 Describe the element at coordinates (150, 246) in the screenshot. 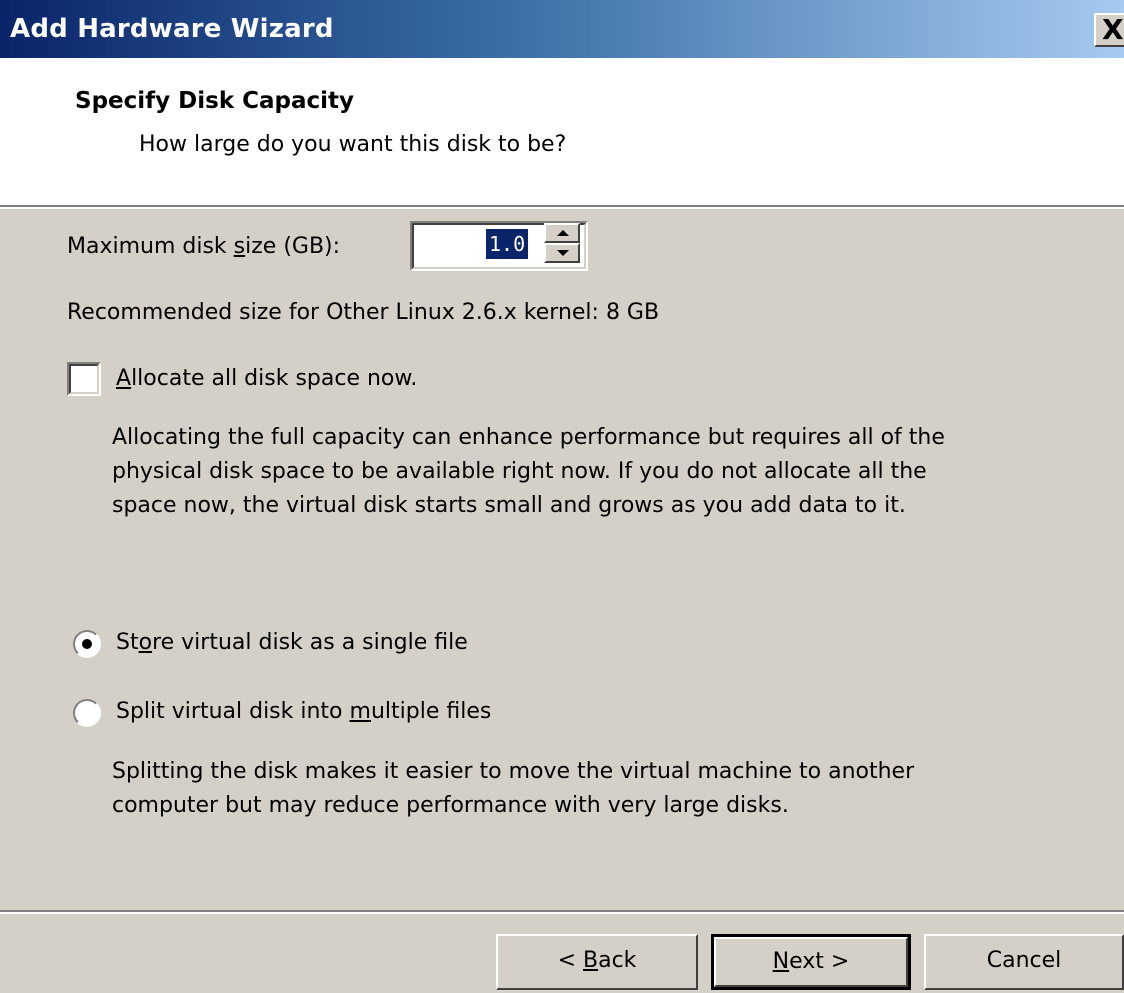

I see `disk-size-label-pre: Maximum disk` at that location.